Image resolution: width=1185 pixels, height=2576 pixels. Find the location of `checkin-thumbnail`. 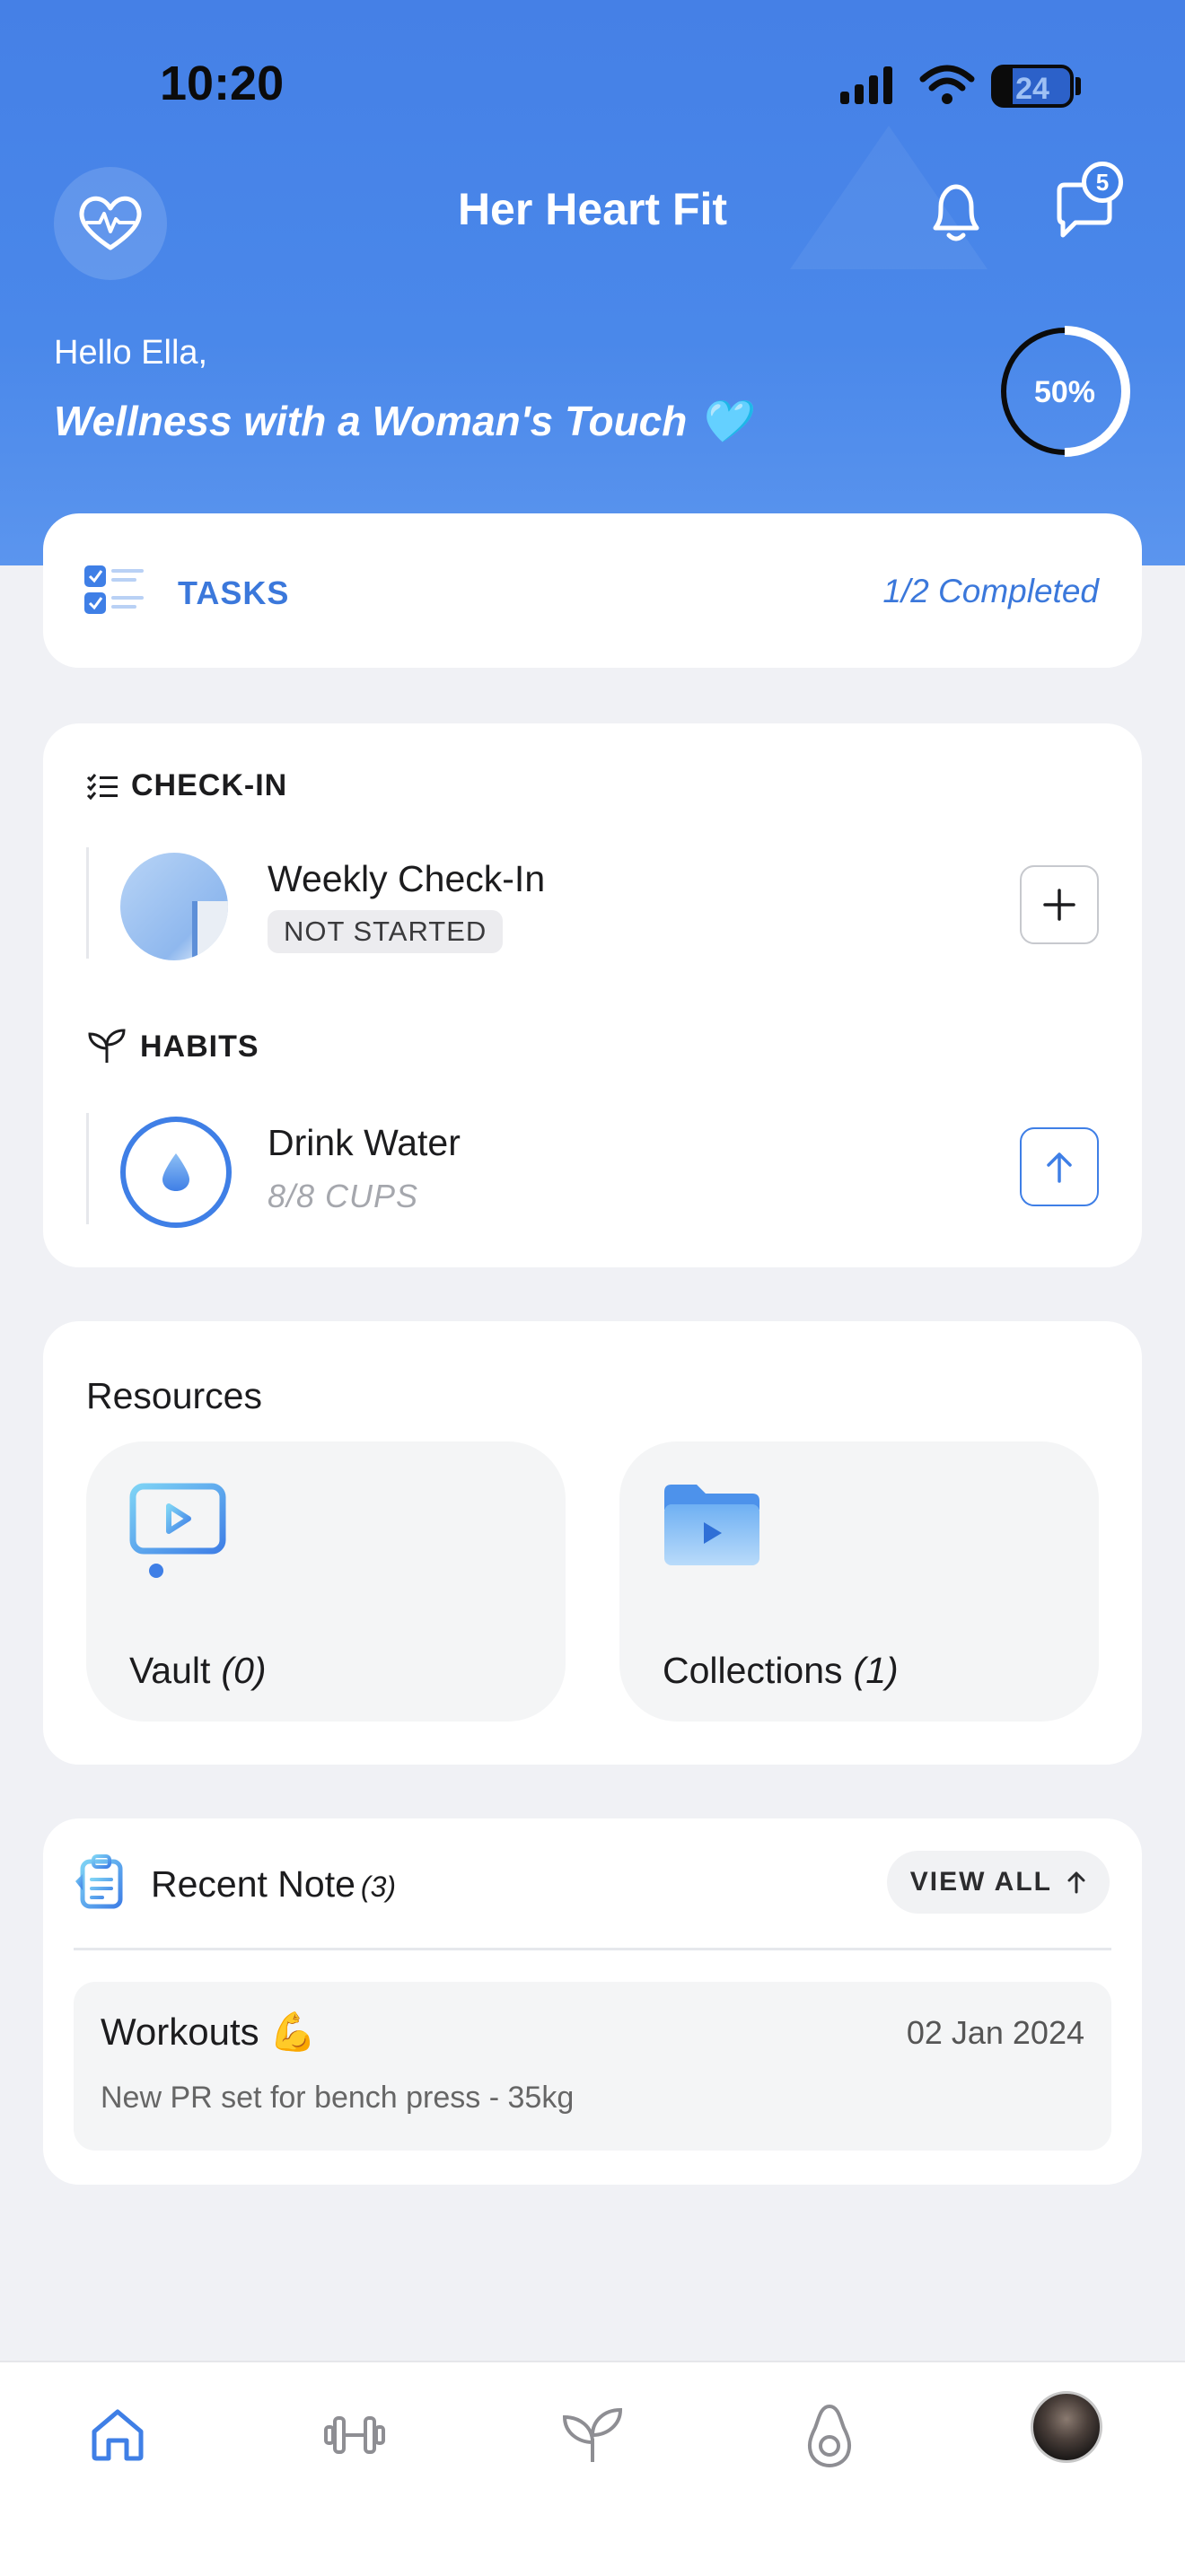

checkin-thumbnail is located at coordinates (174, 906).